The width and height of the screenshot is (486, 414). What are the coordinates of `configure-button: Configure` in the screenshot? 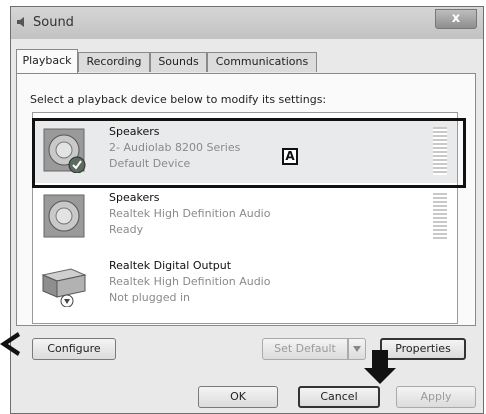 It's located at (74, 349).